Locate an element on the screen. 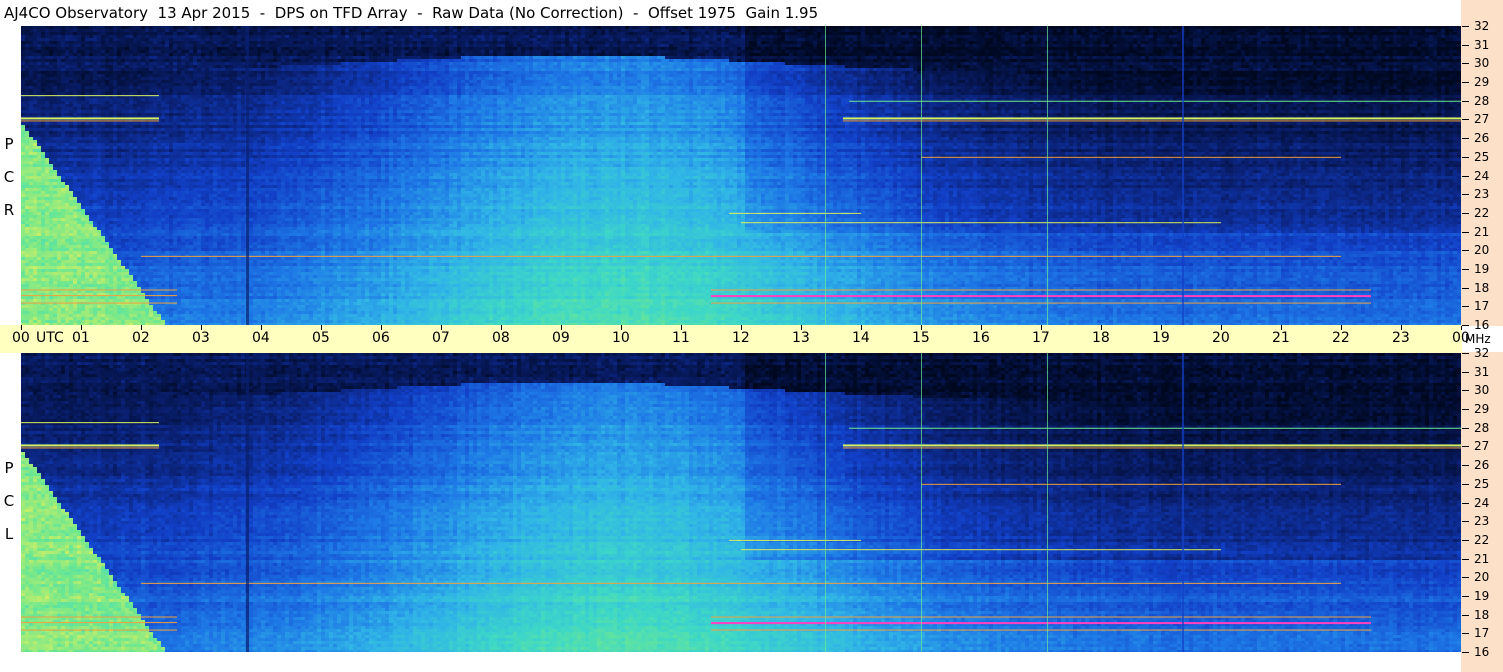 This screenshot has width=1503, height=672. utc-tick-label: 20 is located at coordinates (1221, 338).